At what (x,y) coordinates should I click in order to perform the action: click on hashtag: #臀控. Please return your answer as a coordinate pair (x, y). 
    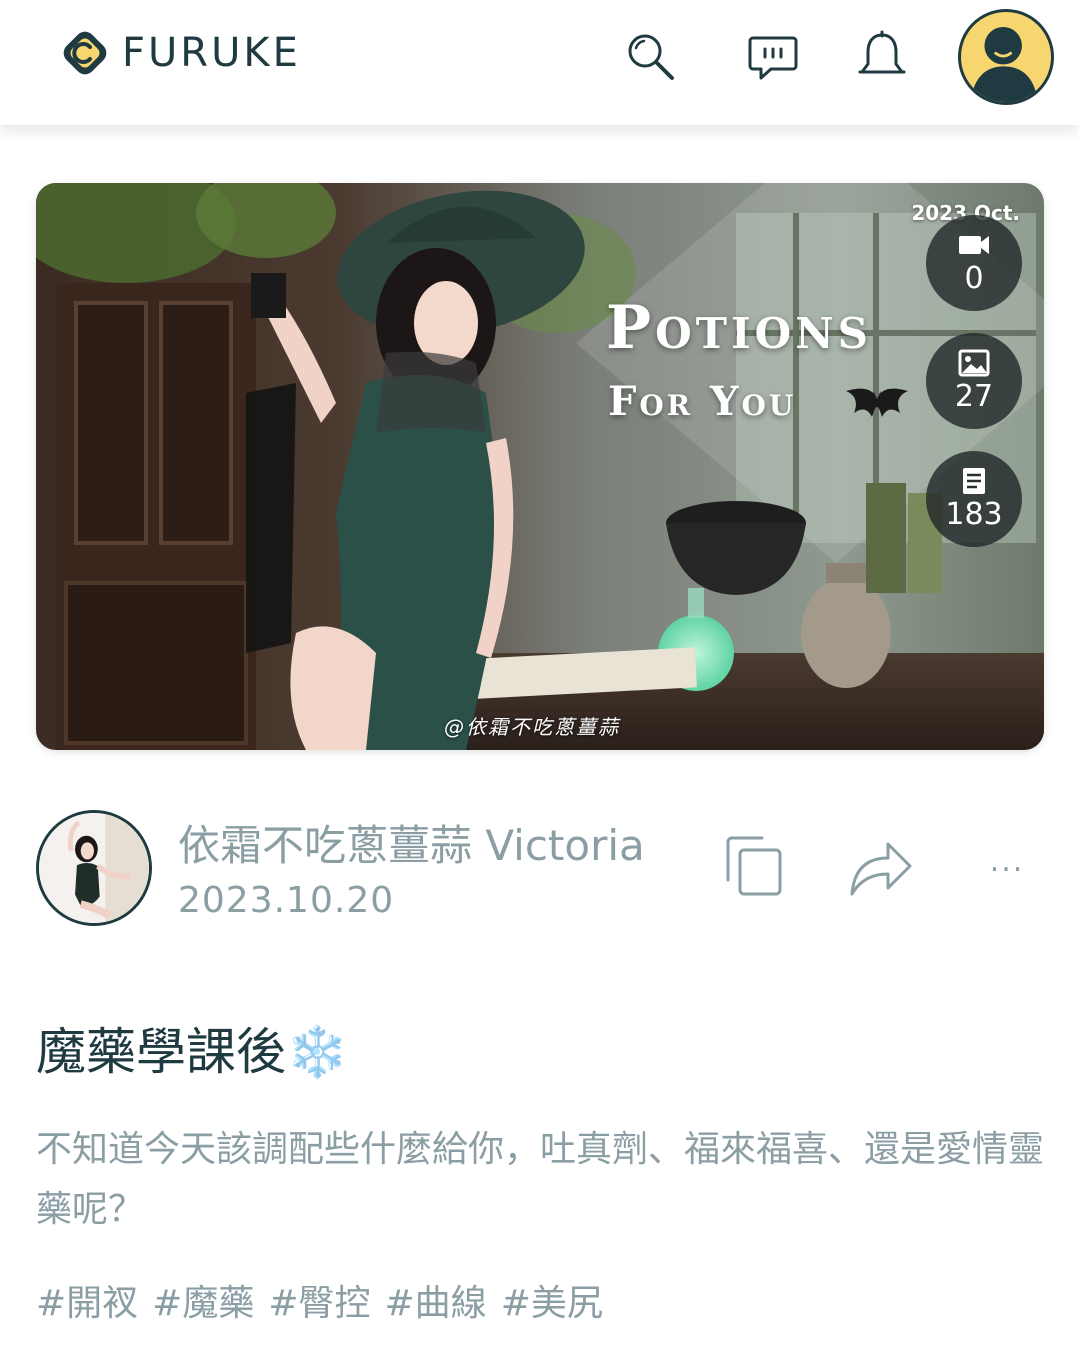
    Looking at the image, I should click on (319, 1300).